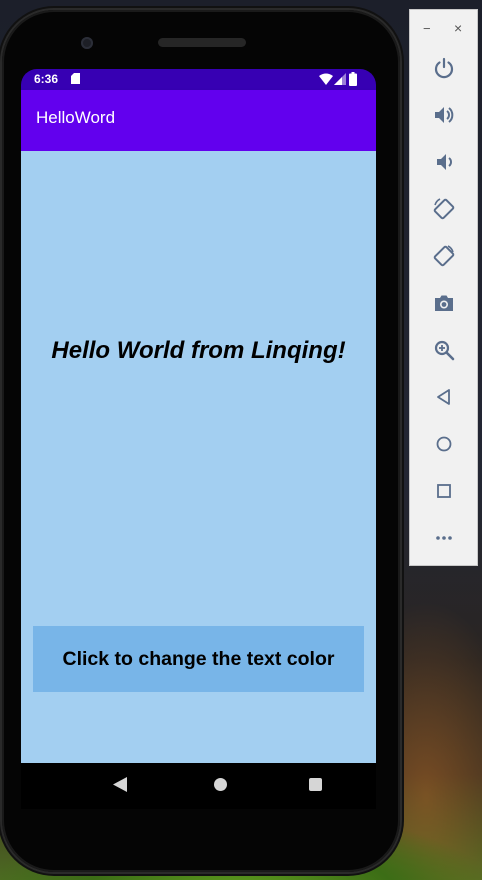  I want to click on volume-up-button, so click(444, 115).